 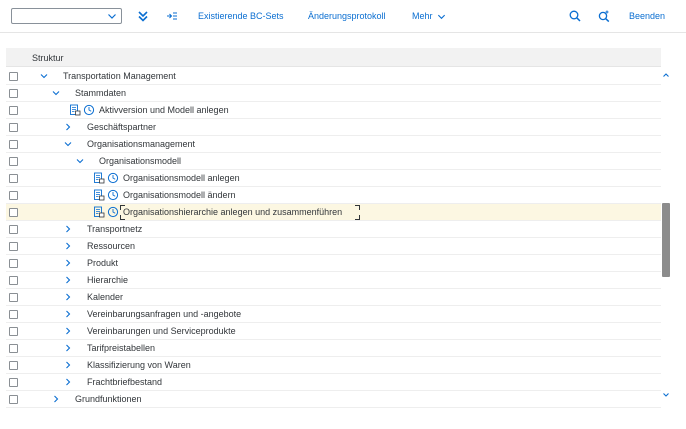 I want to click on row-label: Transportnetz, so click(x=115, y=229).